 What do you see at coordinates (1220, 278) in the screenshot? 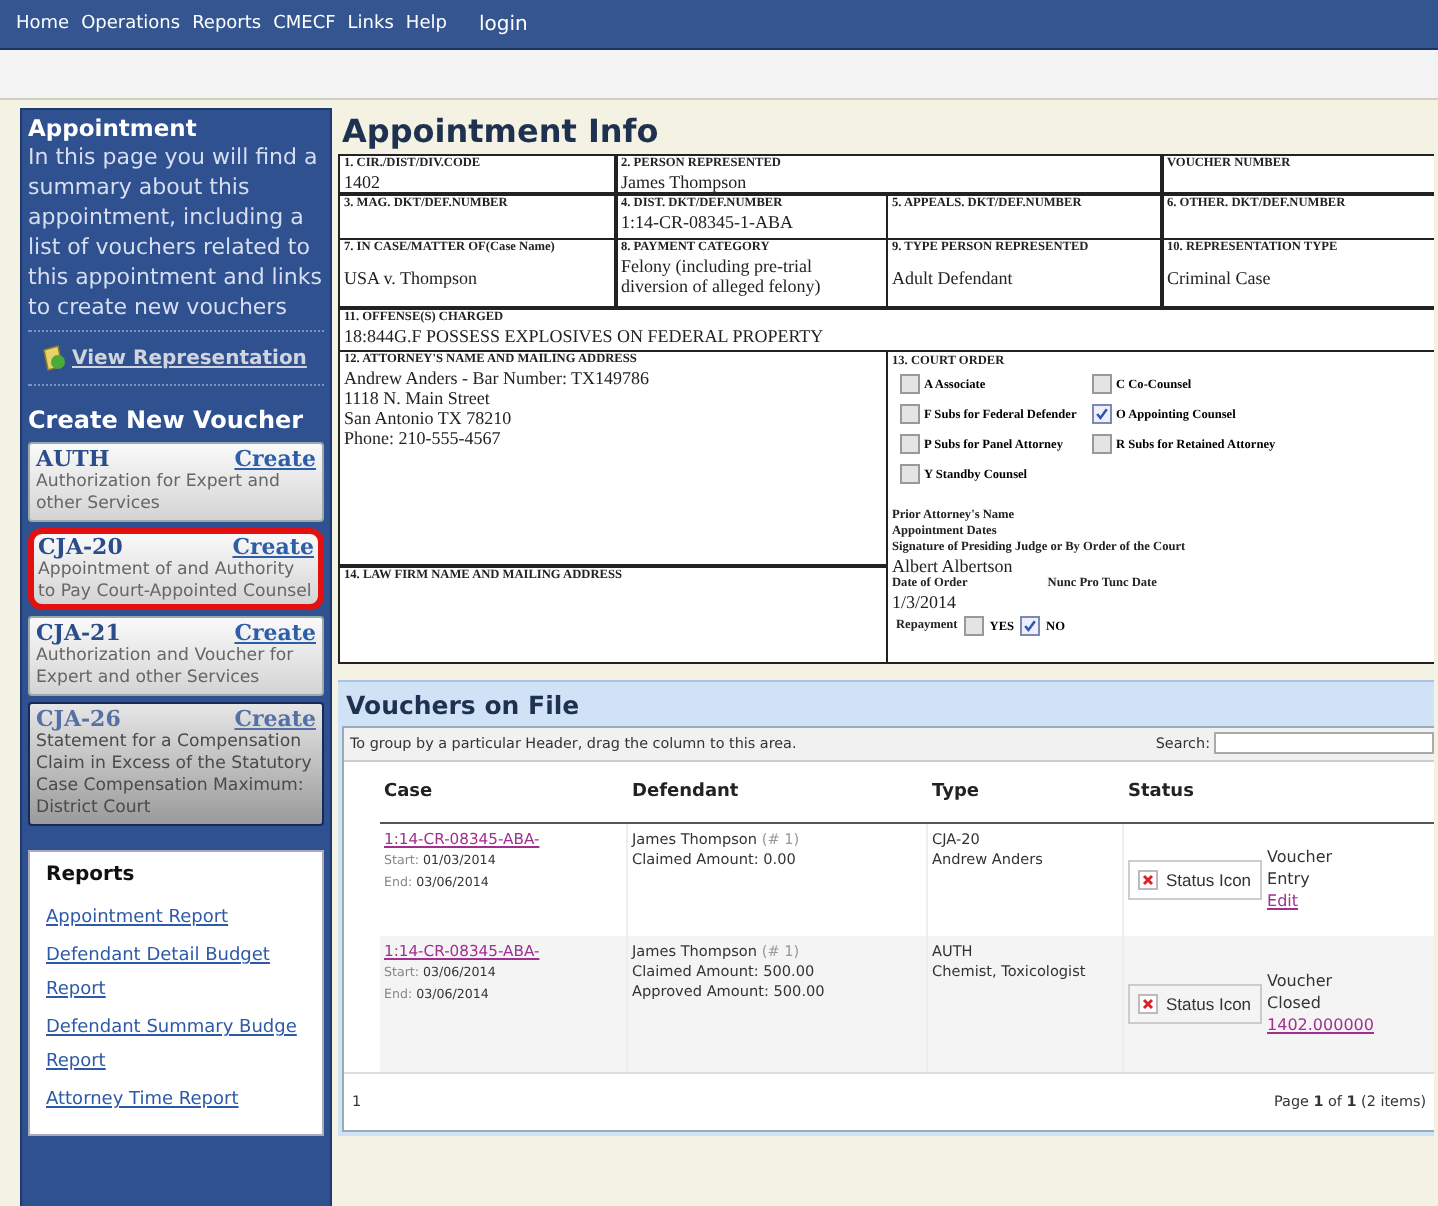
I see `field-value: Criminal Case` at bounding box center [1220, 278].